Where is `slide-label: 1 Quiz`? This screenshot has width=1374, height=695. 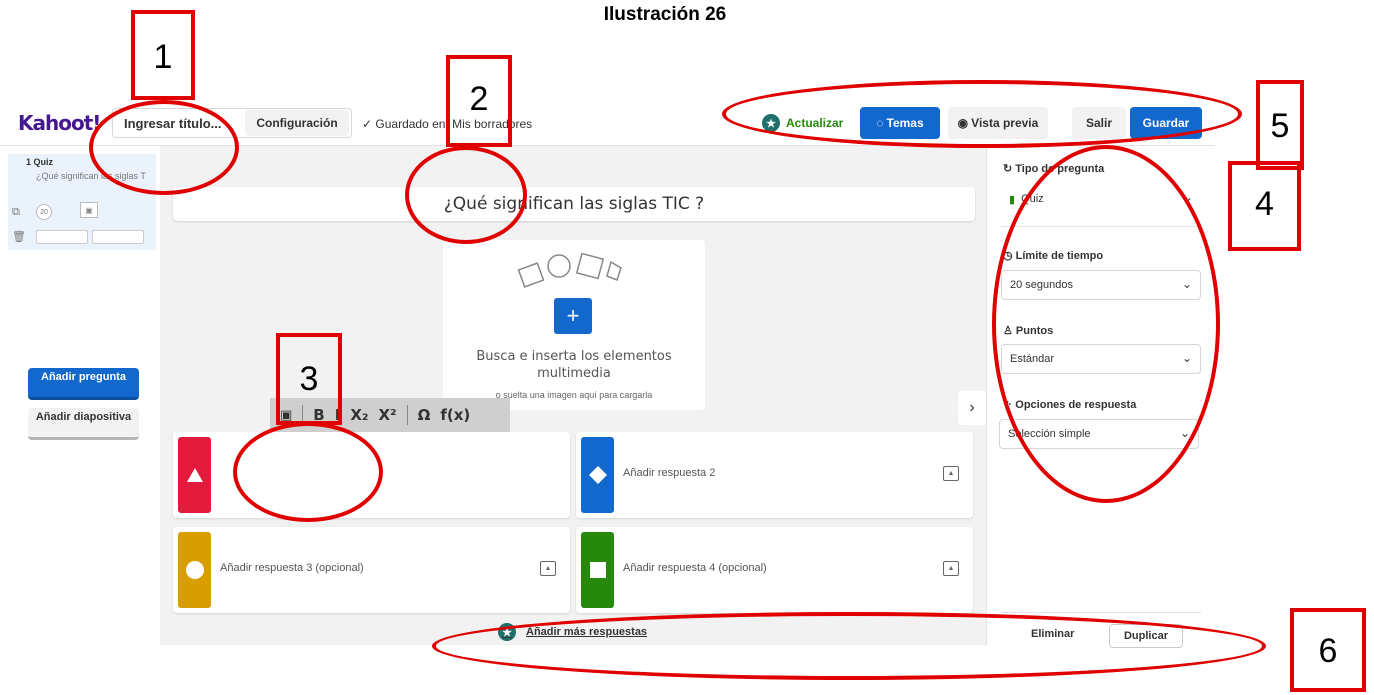 slide-label: 1 Quiz is located at coordinates (40, 162).